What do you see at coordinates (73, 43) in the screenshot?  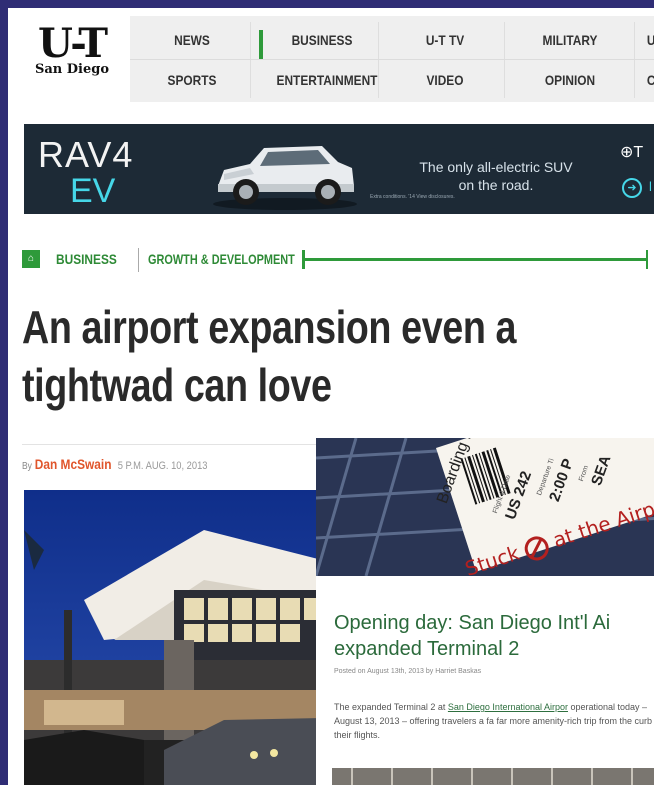 I see `logo-mark: U-T` at bounding box center [73, 43].